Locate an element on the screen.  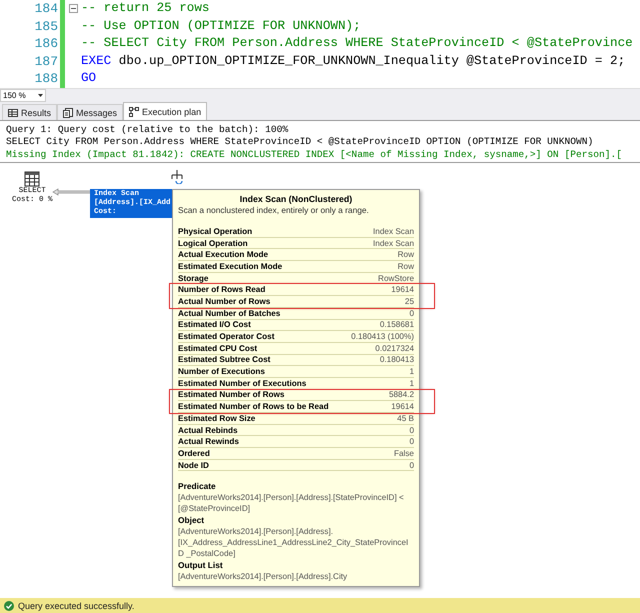
property-name: Estimated Row Size is located at coordinates (217, 418).